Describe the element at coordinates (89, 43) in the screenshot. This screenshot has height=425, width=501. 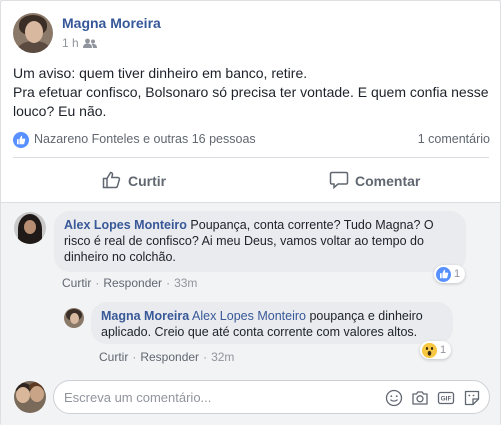
I see `friends-icon` at that location.